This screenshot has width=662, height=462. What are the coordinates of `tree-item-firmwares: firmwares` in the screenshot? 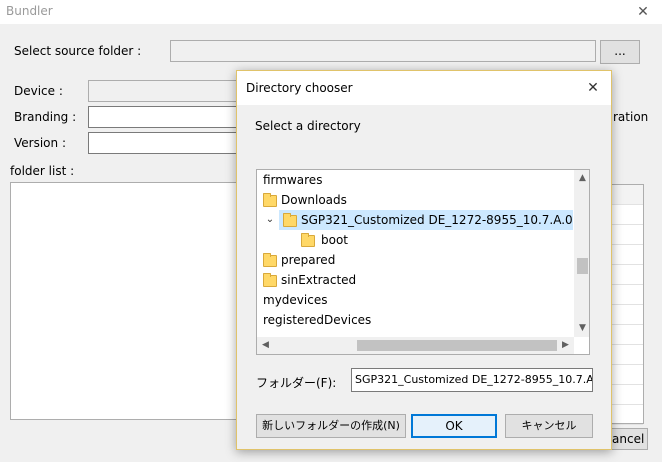 It's located at (292, 180).